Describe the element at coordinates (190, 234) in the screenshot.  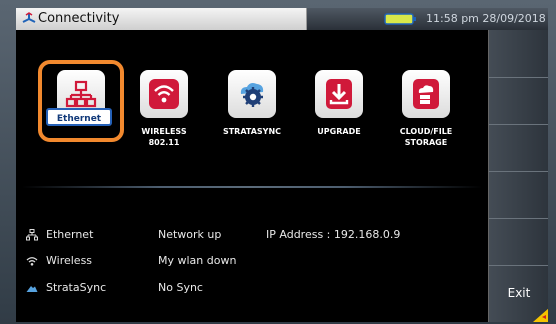
I see `status-row-status: Network up` at that location.